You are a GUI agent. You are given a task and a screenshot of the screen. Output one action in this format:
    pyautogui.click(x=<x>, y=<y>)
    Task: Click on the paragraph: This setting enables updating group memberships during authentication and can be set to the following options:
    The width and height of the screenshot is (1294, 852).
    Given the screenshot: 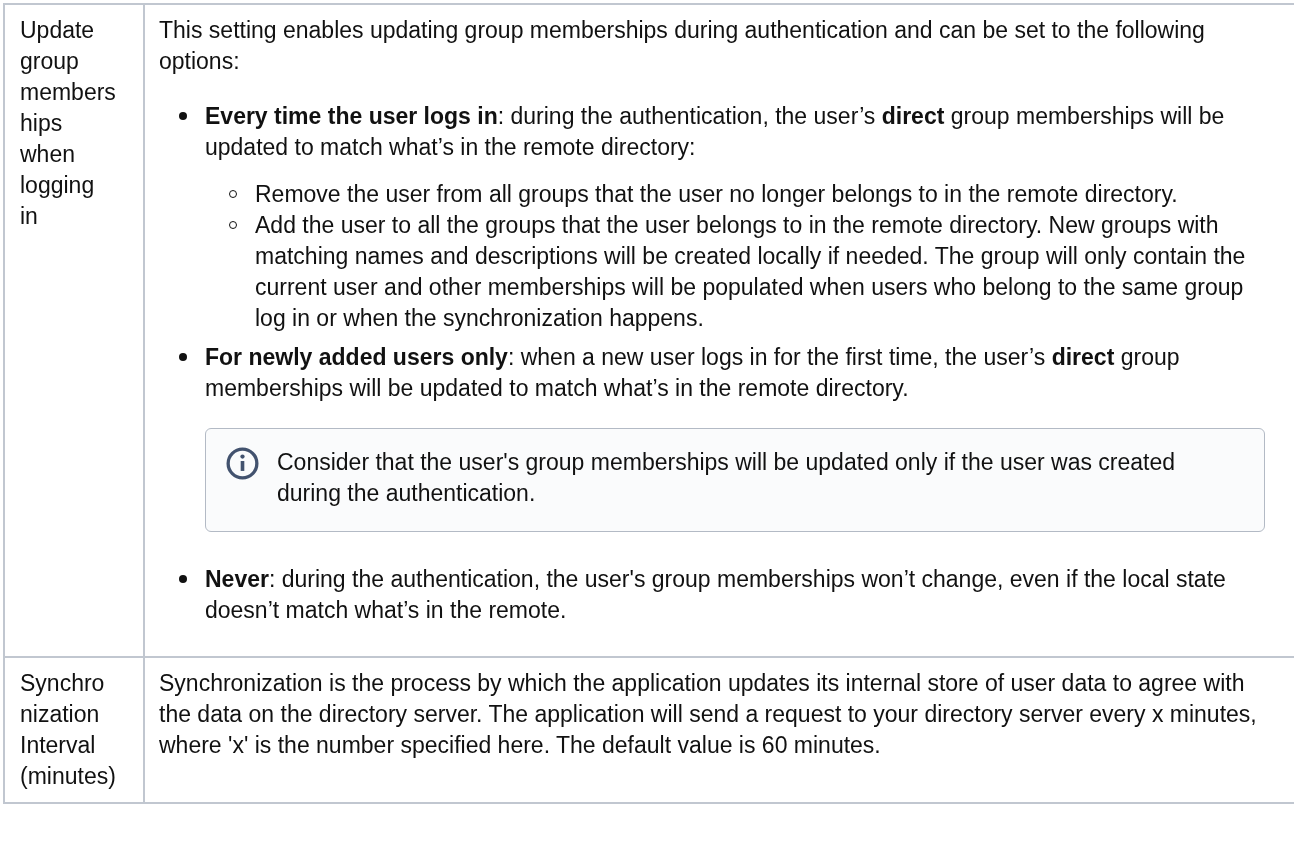 What is the action you would take?
    pyautogui.click(x=682, y=46)
    